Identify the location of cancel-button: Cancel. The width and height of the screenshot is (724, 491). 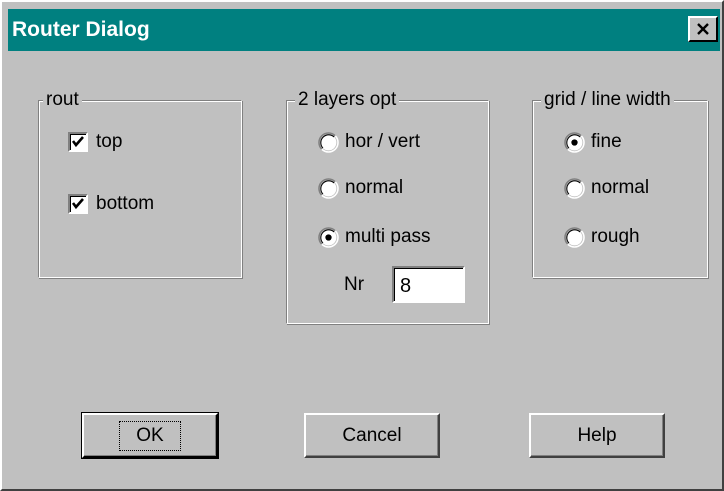
(372, 435).